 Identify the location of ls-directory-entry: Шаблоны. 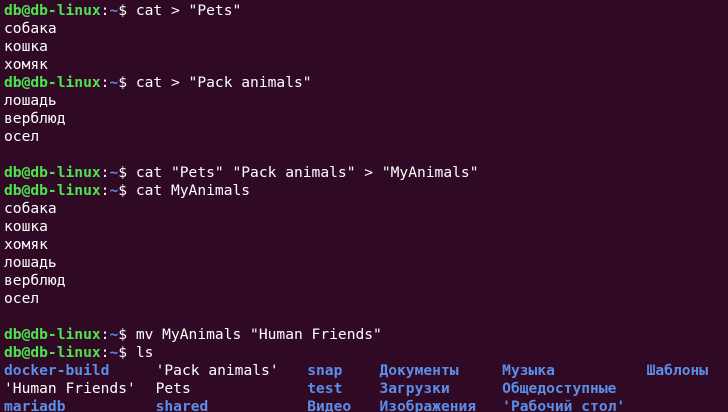
(678, 371).